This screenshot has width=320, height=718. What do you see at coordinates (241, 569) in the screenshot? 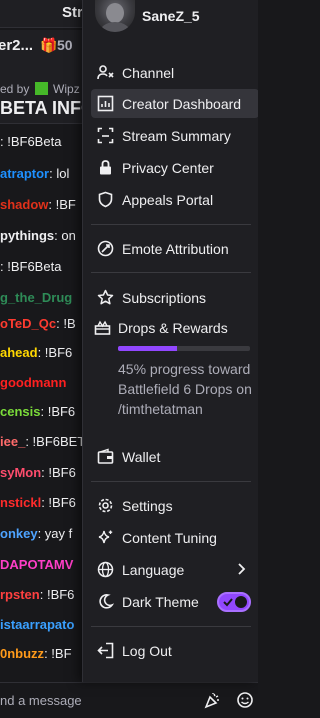
I see `chevron-right-icon` at bounding box center [241, 569].